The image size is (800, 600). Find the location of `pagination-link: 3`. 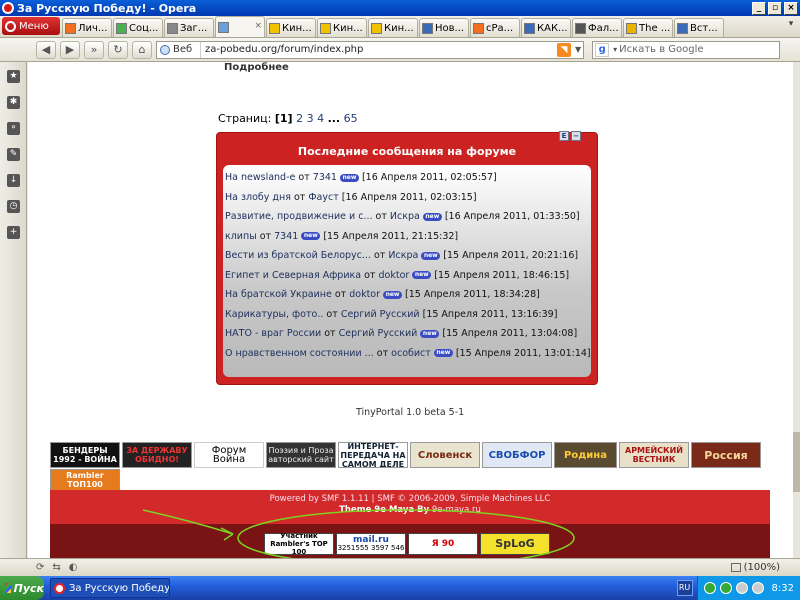

pagination-link: 3 is located at coordinates (310, 118).